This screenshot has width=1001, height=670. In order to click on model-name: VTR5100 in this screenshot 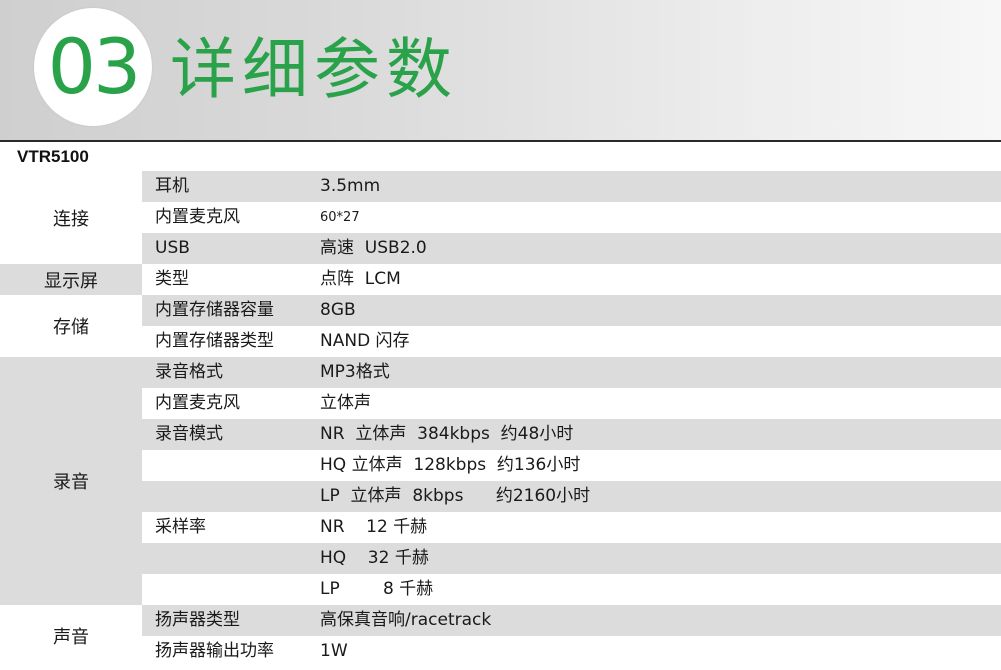, I will do `click(53, 156)`.